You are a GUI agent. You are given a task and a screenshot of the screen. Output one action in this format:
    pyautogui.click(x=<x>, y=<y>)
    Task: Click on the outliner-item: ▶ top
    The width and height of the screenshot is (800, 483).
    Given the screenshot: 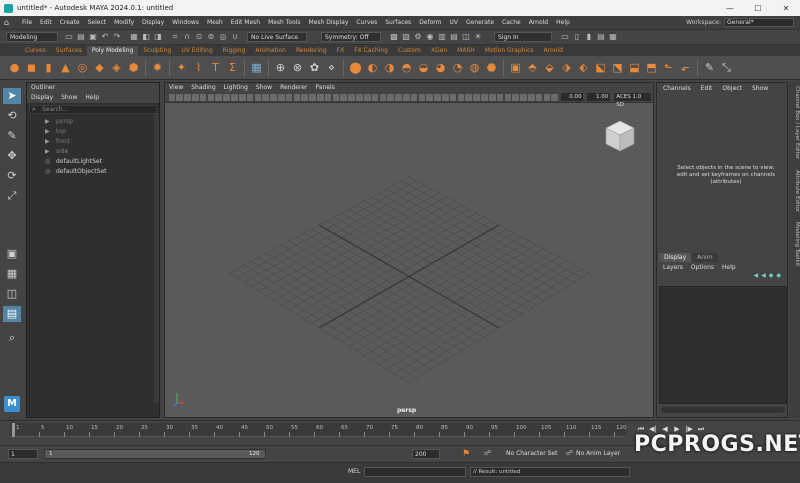 What is the action you would take?
    pyautogui.click(x=93, y=131)
    